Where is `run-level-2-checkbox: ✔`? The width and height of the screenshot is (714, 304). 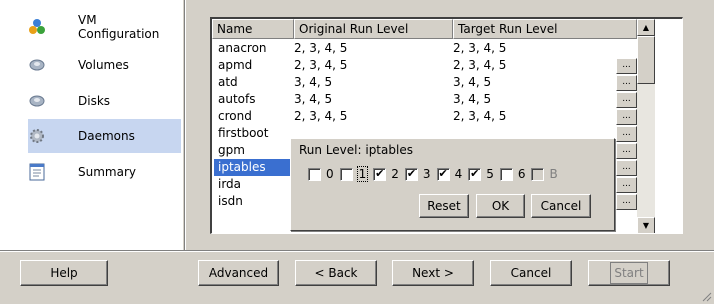
run-level-2-checkbox: ✔ is located at coordinates (380, 173).